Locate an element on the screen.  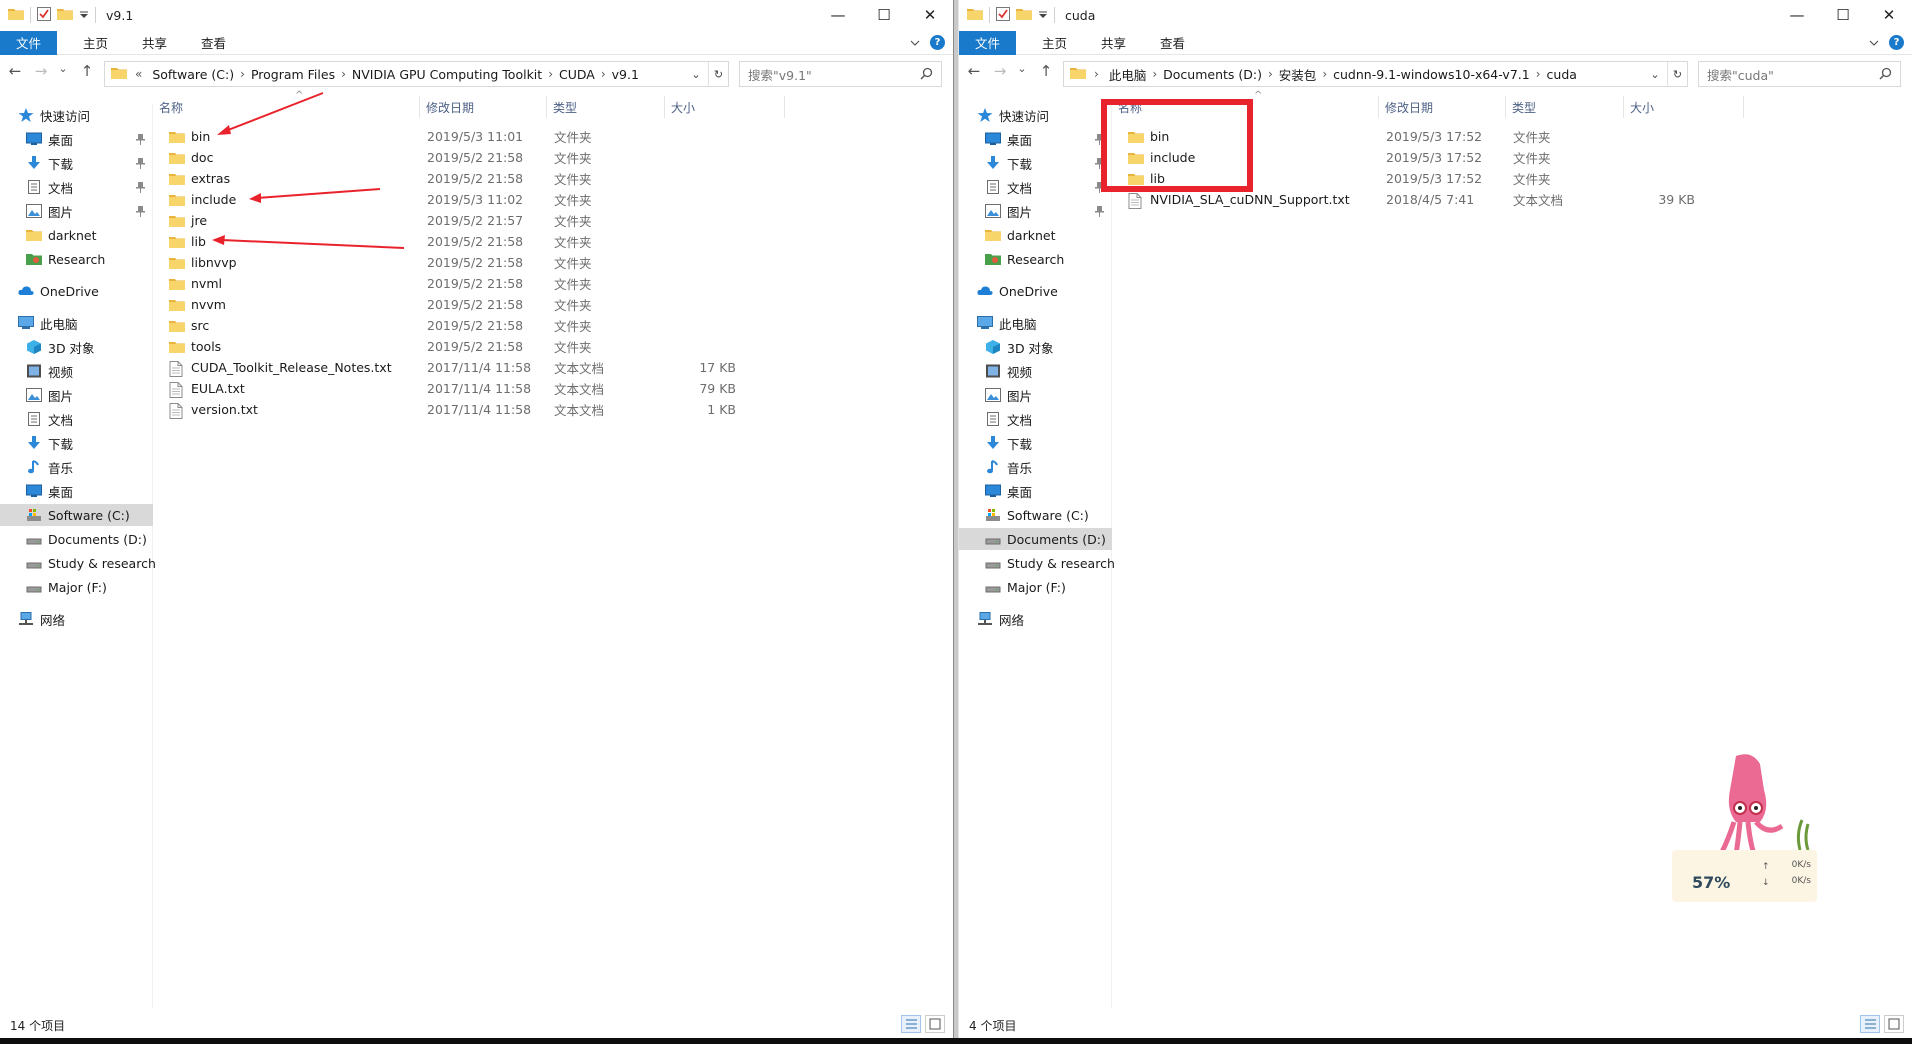
breadcrumb-item: Program Files is located at coordinates (293, 74).